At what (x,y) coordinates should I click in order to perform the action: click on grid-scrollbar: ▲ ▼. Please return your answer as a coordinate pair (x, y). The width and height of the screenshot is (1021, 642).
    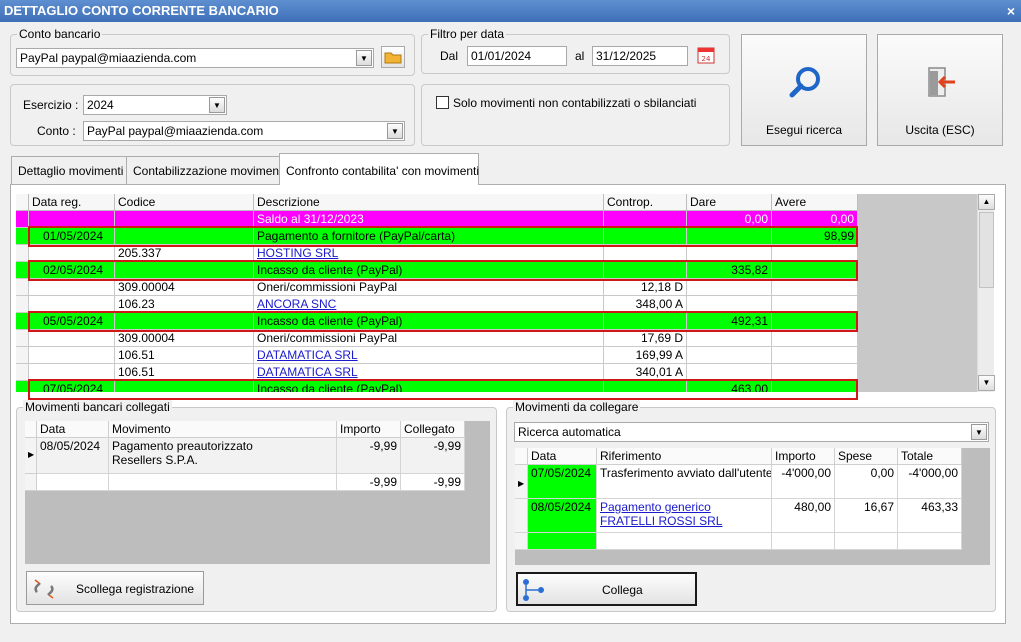
    Looking at the image, I should click on (986, 293).